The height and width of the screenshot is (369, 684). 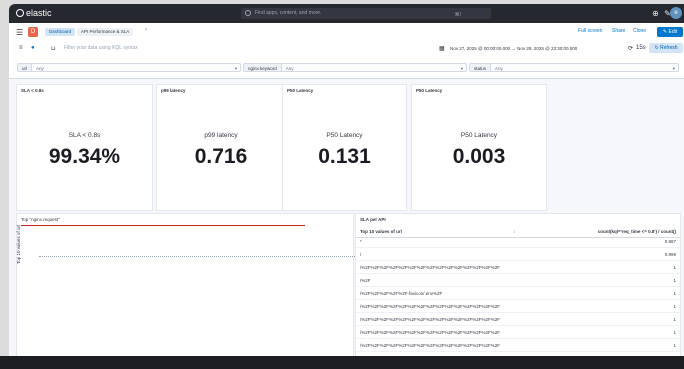 I want to click on table-row: * 0.987, so click(x=518, y=242).